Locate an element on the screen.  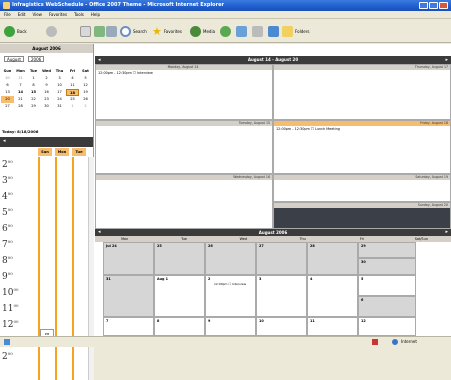
month-cell: 4 is located at coordinates (332, 296).